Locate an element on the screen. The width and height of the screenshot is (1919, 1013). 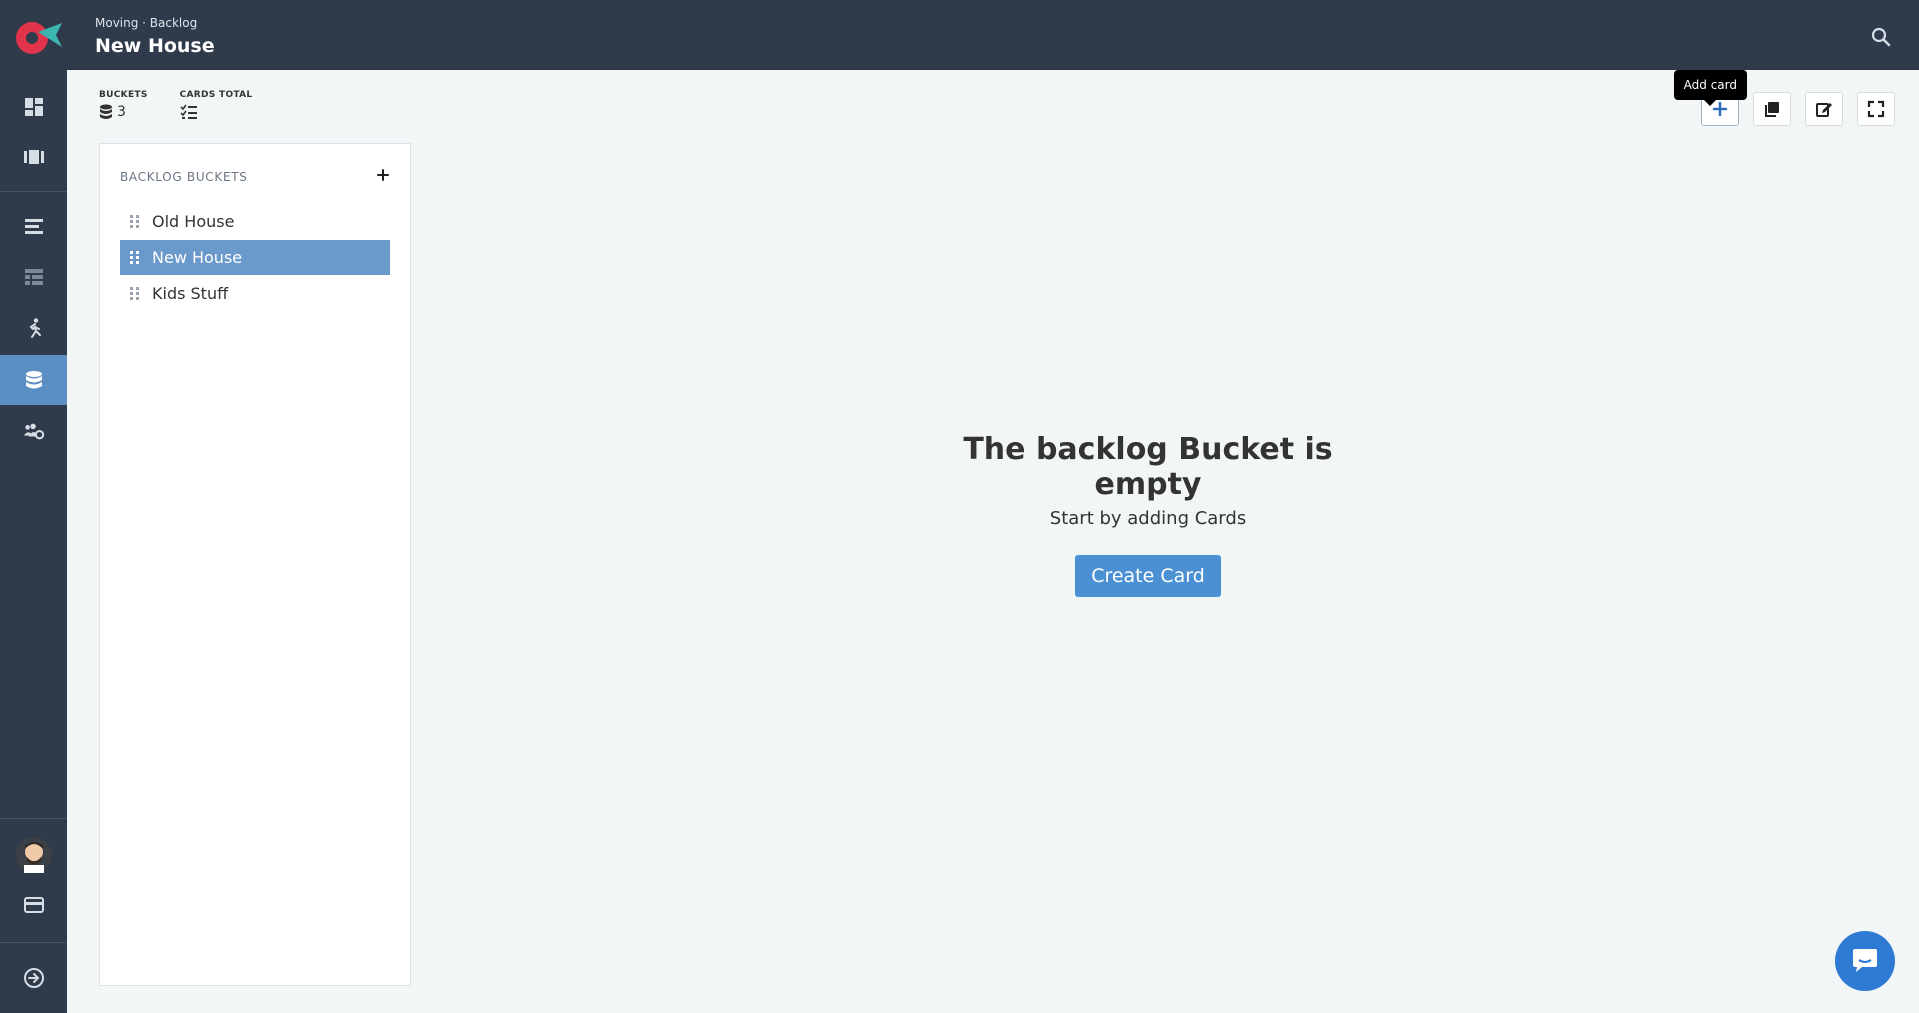
bucket-label: New House is located at coordinates (197, 257).